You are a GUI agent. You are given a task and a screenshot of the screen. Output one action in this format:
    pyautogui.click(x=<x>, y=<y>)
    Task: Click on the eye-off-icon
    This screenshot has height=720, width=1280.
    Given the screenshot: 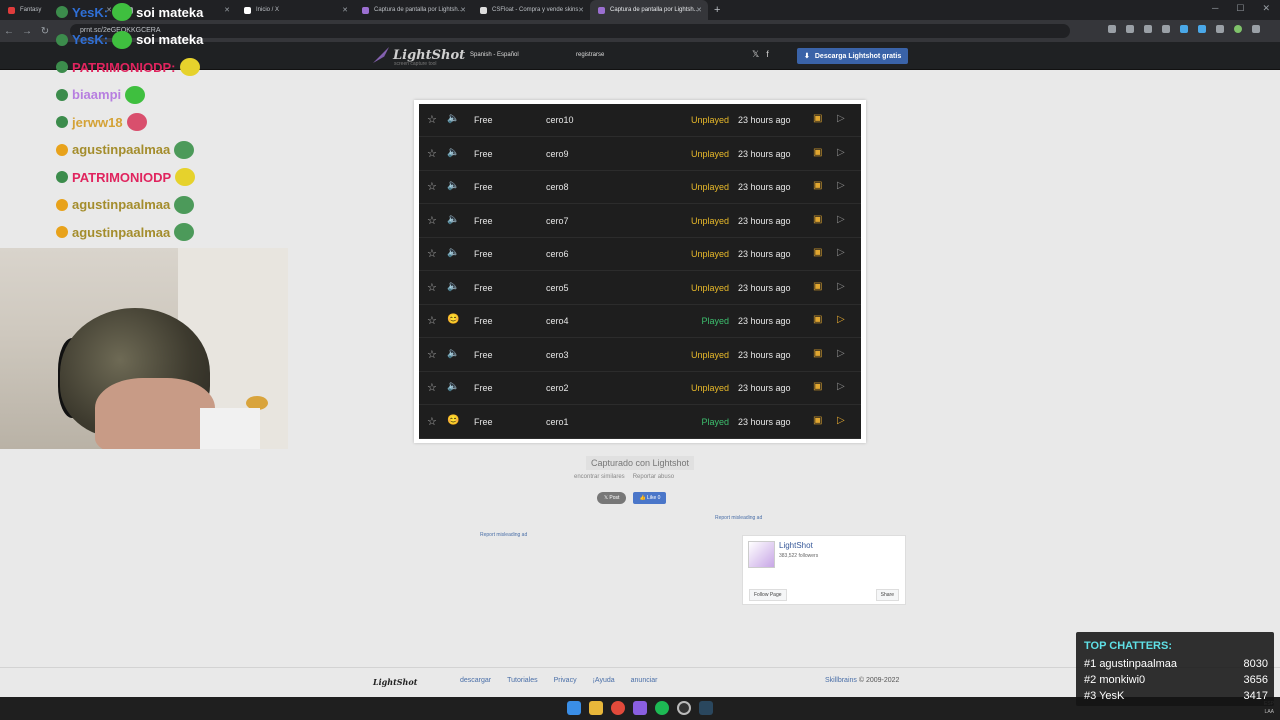 What is the action you would take?
    pyautogui.click(x=1148, y=29)
    